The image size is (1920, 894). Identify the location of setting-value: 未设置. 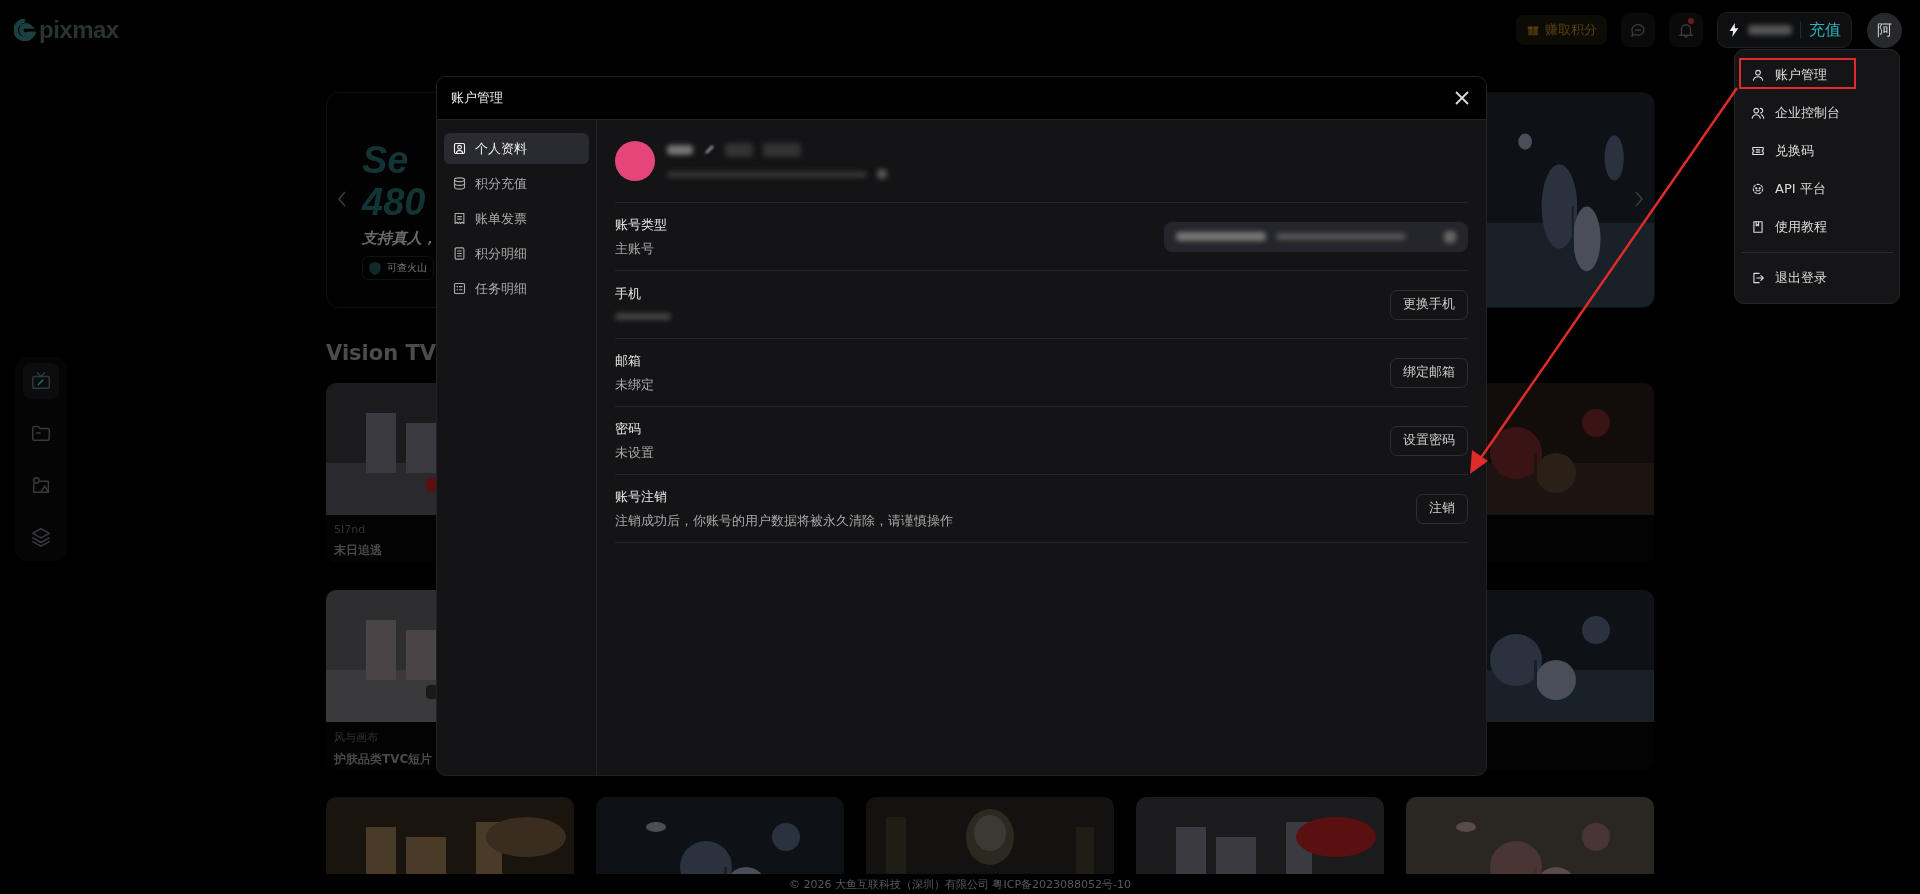
(634, 452).